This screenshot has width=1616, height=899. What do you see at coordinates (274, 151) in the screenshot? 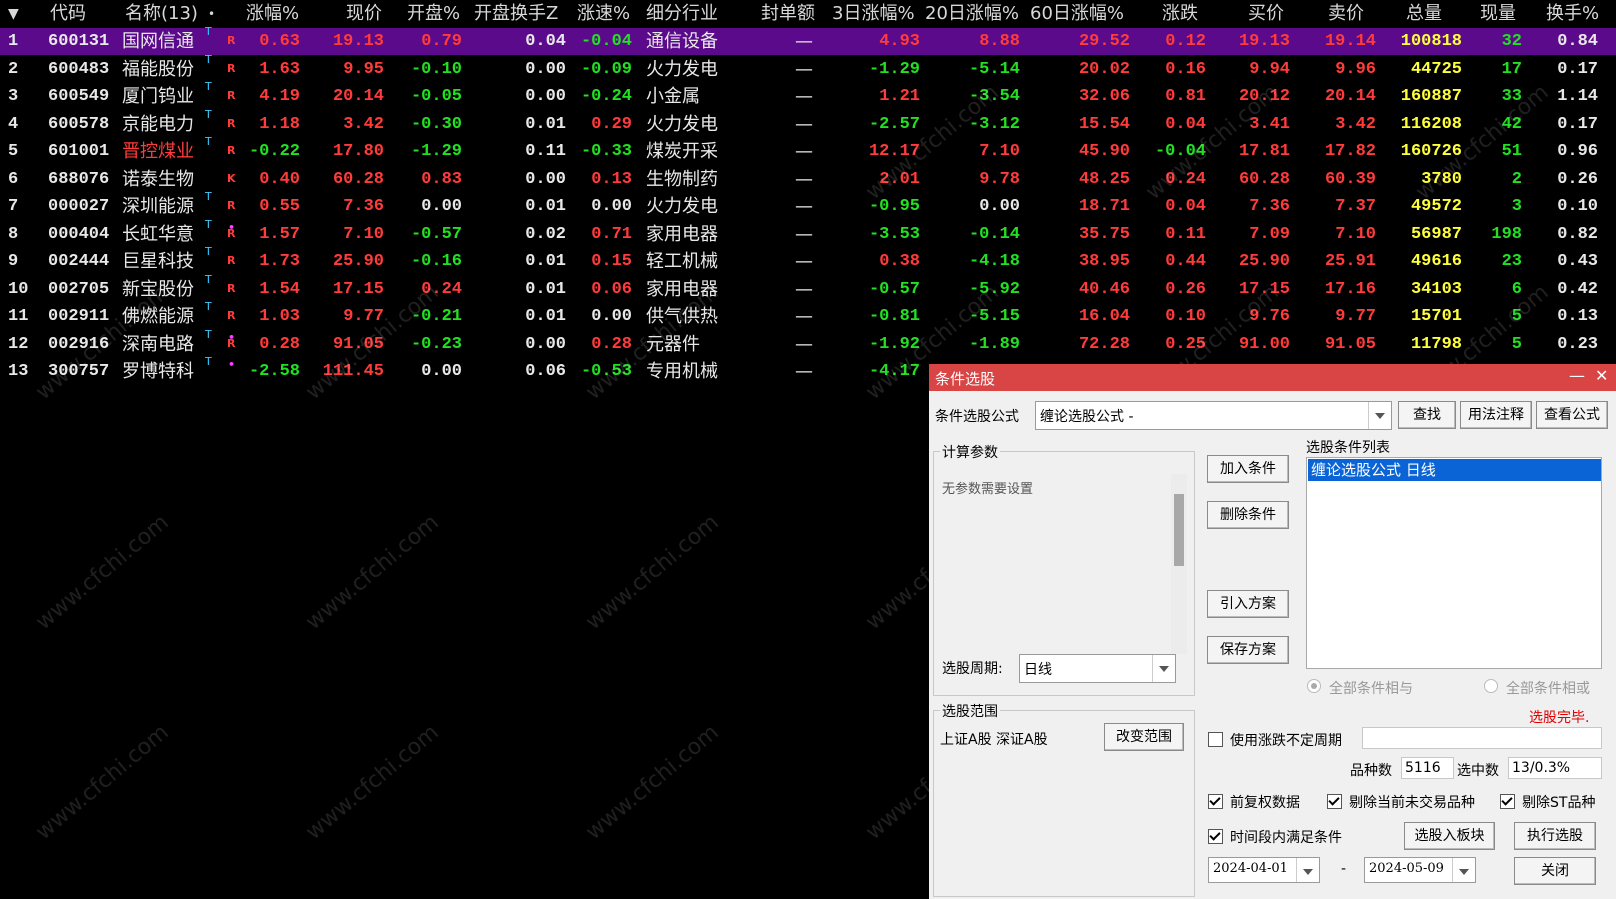
I see `cell-chg: -0.22` at bounding box center [274, 151].